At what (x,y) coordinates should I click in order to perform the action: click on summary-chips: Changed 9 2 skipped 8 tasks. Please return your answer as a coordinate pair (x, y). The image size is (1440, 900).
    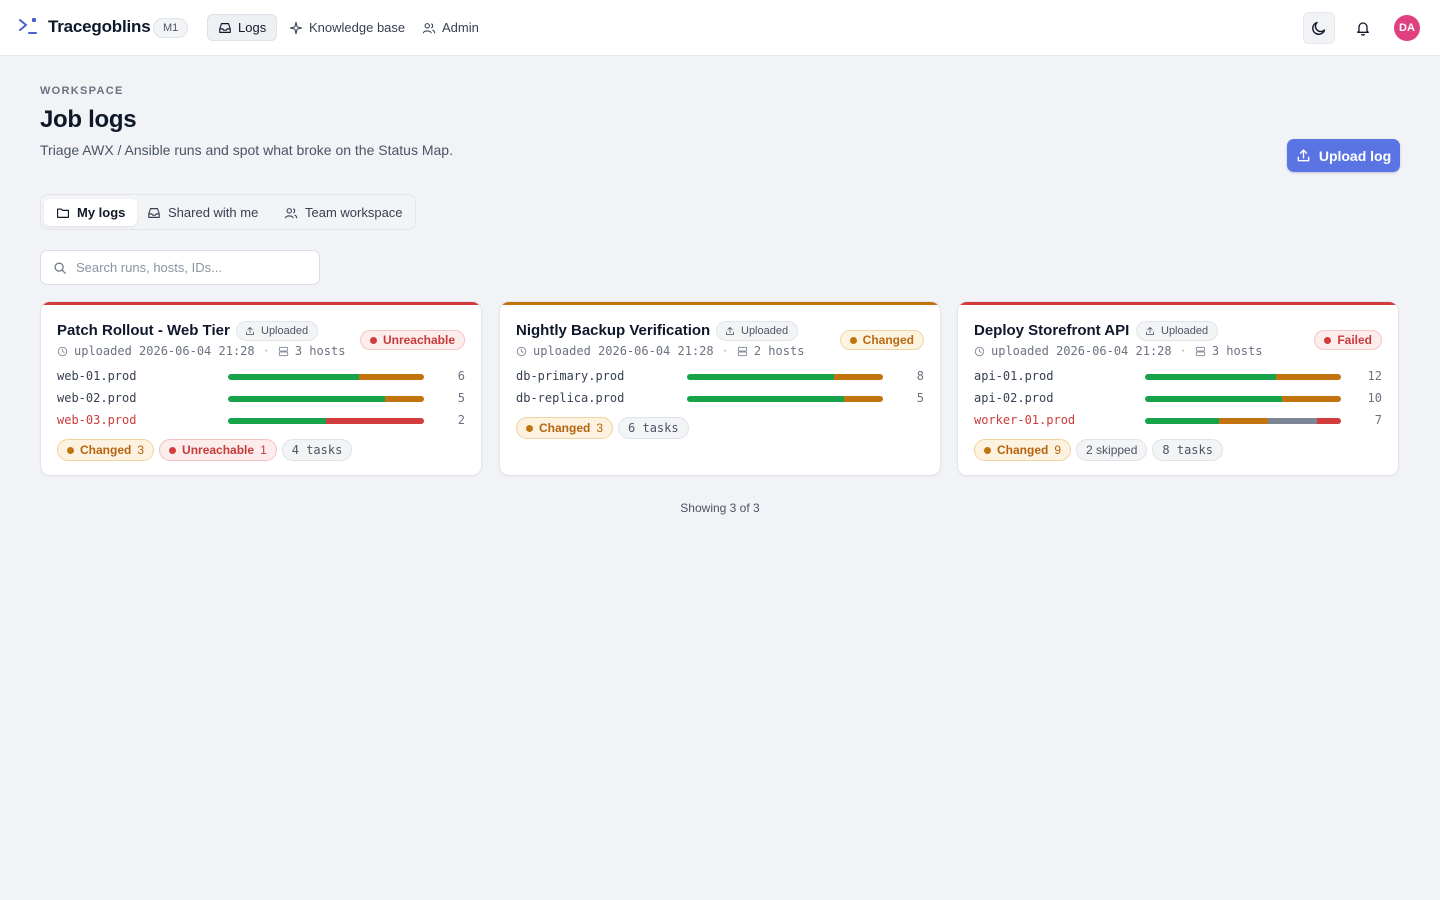
    Looking at the image, I should click on (1098, 450).